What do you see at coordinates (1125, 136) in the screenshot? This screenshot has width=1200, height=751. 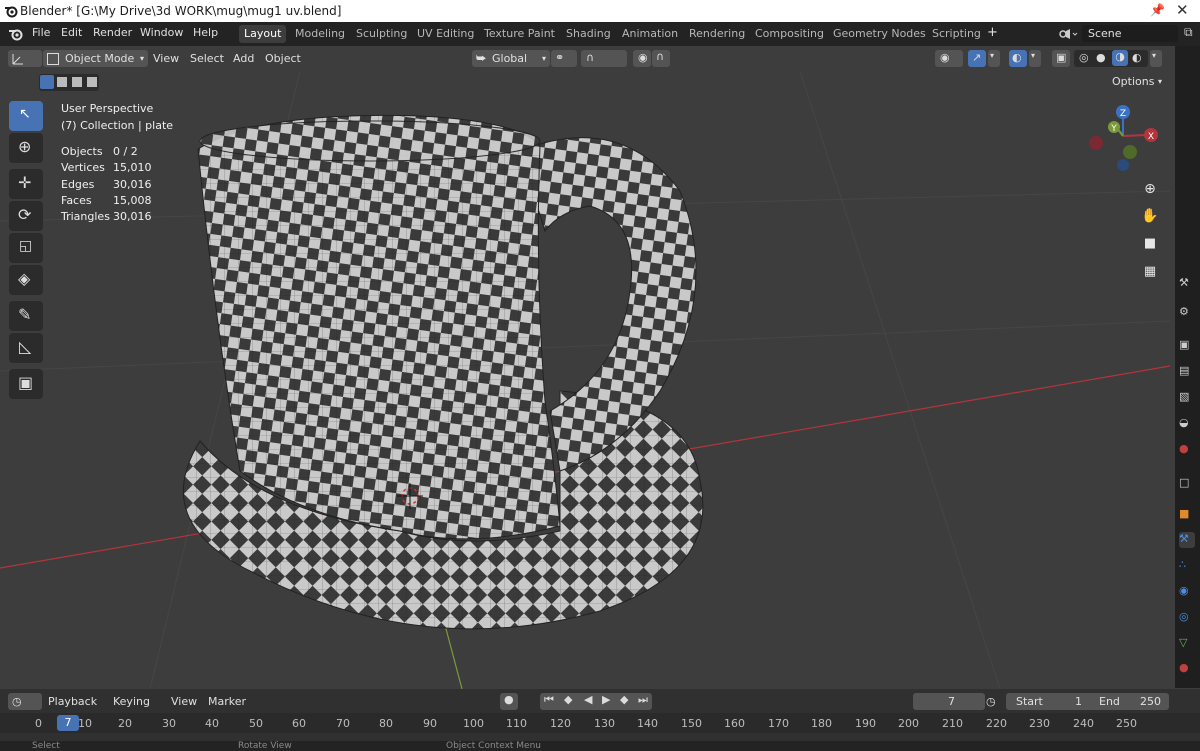 I see `navigation-gizmo: Z X Y` at bounding box center [1125, 136].